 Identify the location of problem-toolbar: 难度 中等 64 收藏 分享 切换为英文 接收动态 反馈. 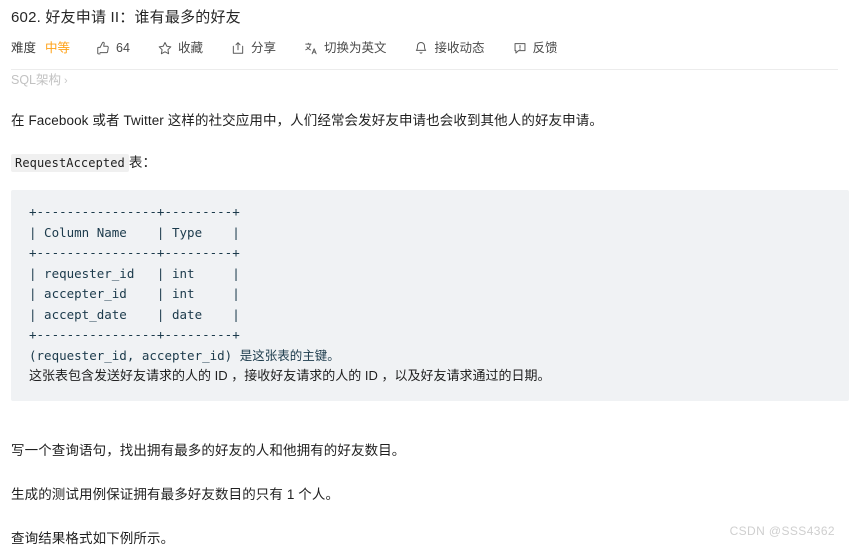
(424, 43).